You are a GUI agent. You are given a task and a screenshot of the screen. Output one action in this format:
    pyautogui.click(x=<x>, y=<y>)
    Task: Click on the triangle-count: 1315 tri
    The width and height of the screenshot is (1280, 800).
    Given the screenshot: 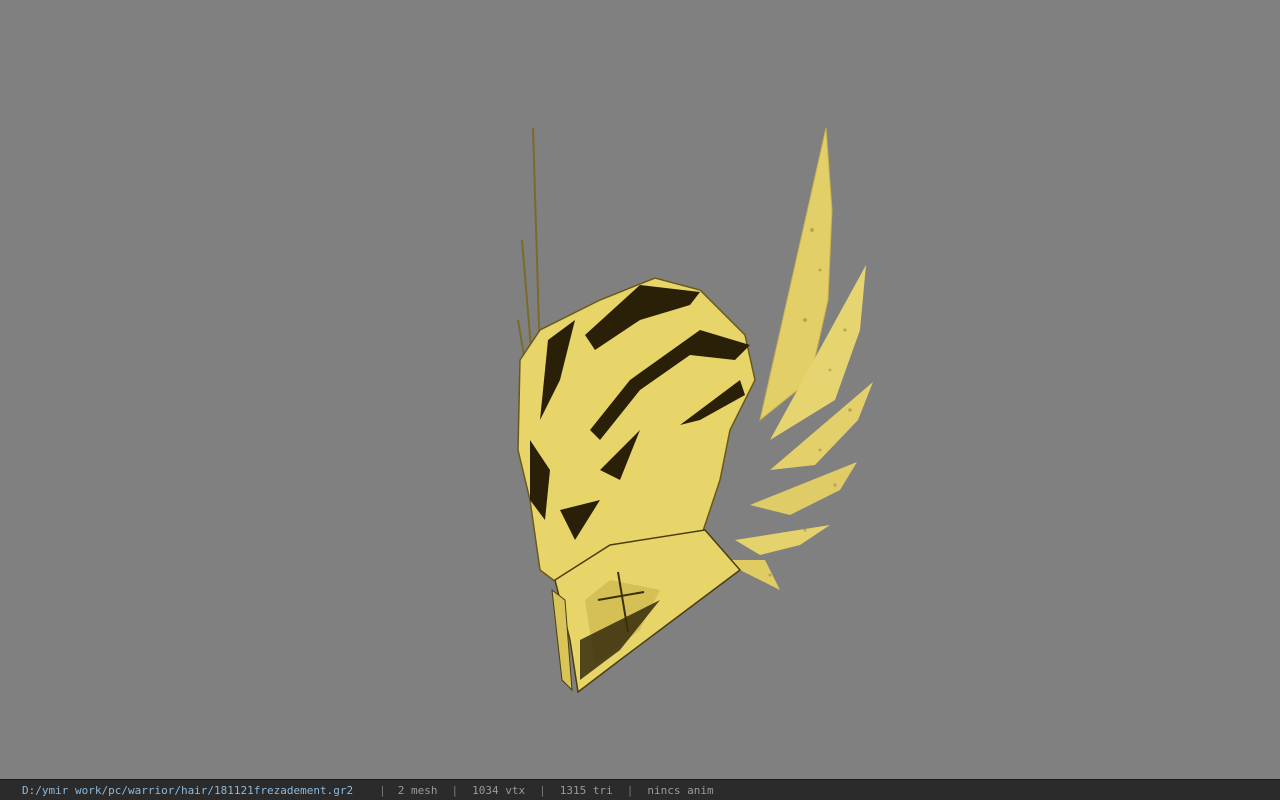 What is the action you would take?
    pyautogui.click(x=586, y=790)
    